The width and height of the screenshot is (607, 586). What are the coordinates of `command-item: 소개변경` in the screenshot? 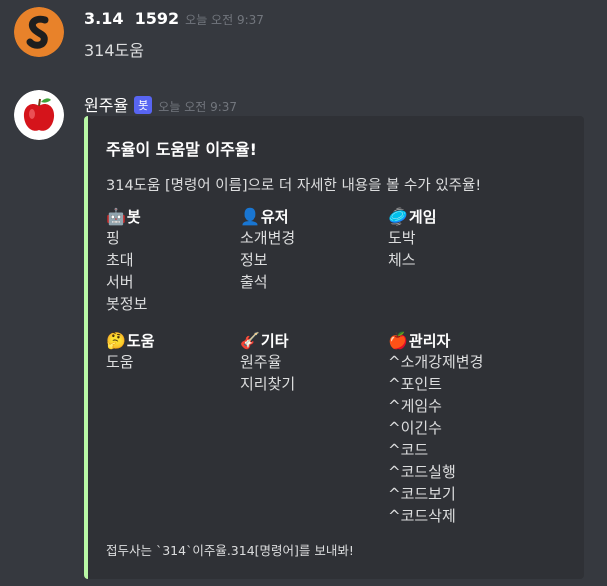 It's located at (268, 238).